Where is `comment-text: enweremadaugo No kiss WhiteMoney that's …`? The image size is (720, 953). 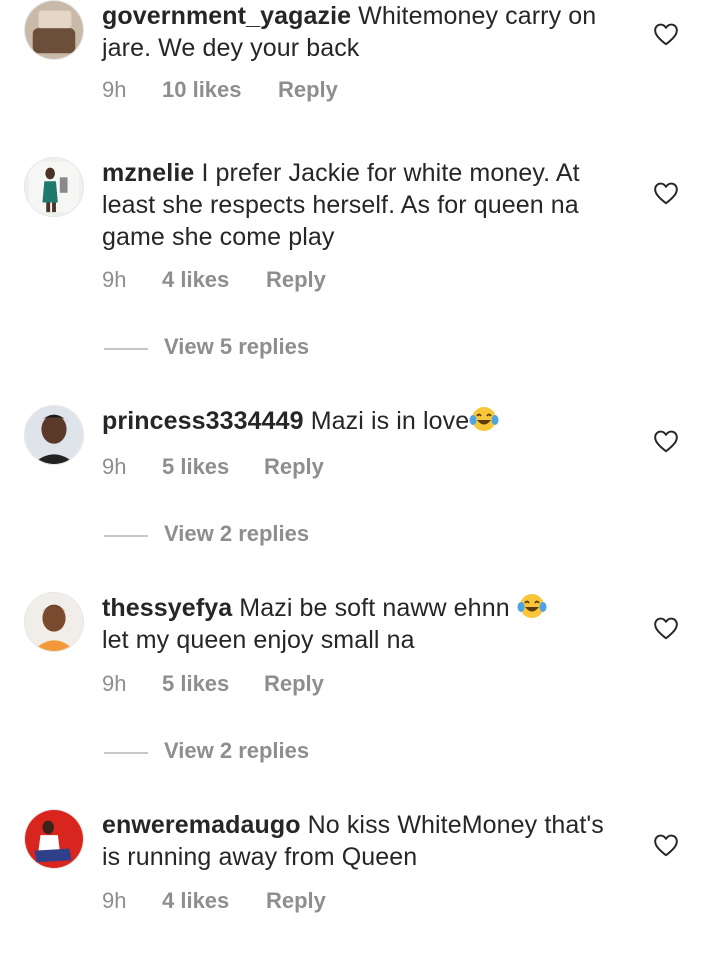
comment-text: enweremadaugo No kiss WhiteMoney that's … is located at coordinates (362, 841).